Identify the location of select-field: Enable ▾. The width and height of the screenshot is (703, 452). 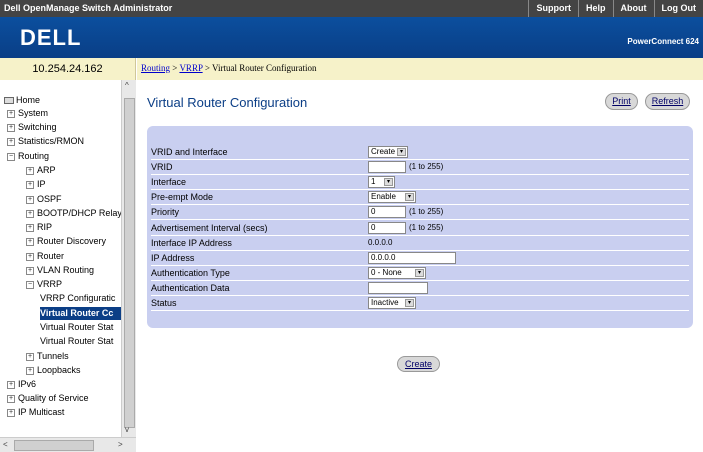
(392, 197).